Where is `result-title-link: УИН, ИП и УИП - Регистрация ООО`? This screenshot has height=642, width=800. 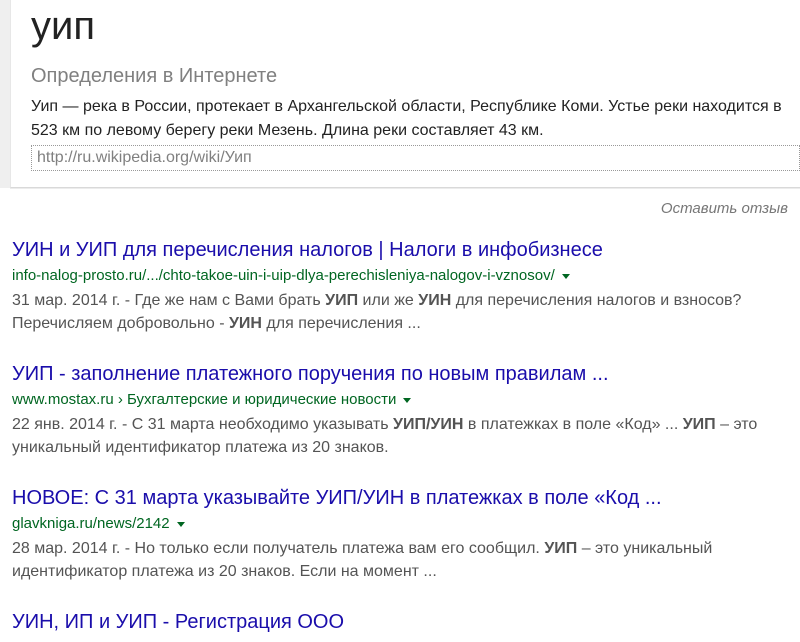
result-title-link: УИН, ИП и УИП - Регистрация ООО is located at coordinates (178, 622).